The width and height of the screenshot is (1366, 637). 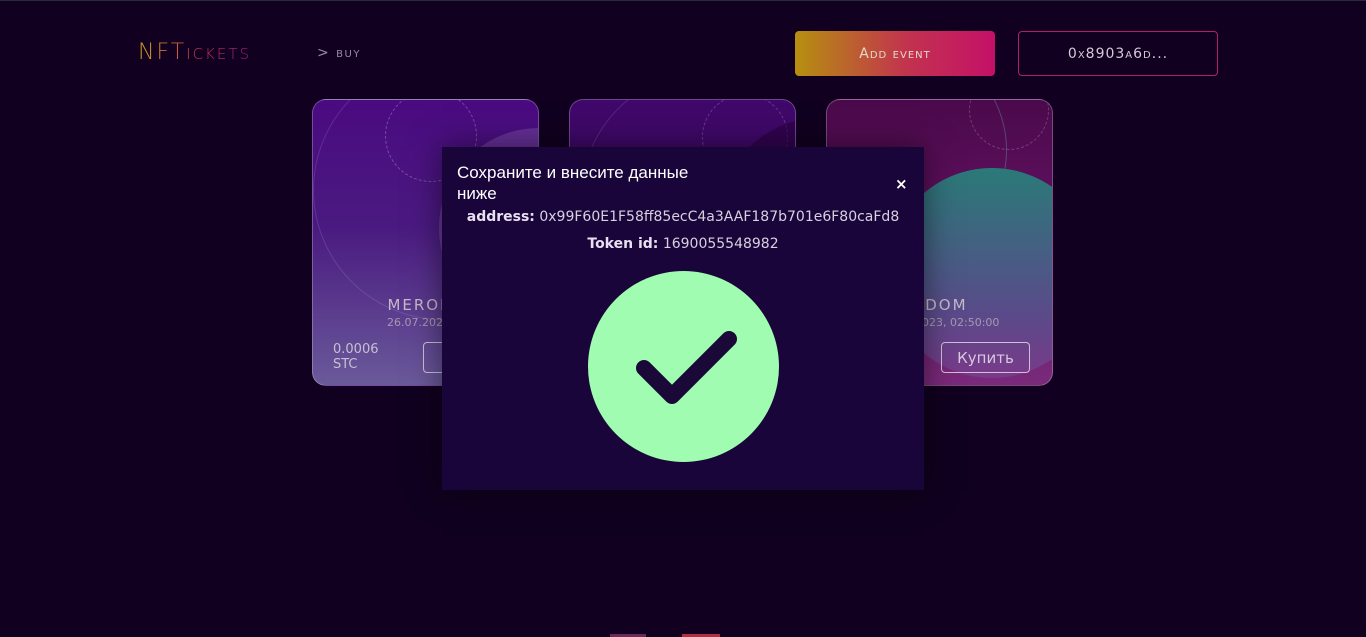 I want to click on breadcrumb: > buy, so click(x=339, y=53).